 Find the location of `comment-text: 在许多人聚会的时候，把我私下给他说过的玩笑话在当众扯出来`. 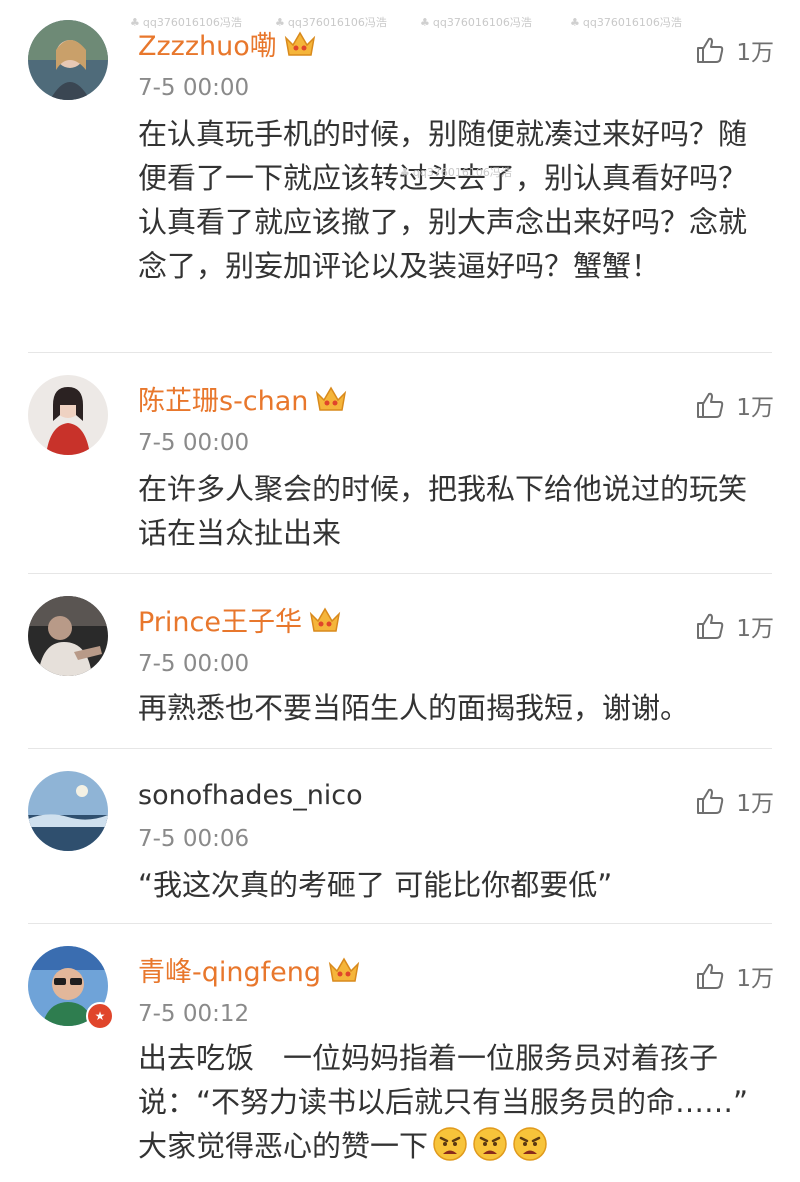

comment-text: 在许多人聚会的时候，把我私下给他说过的玩笑话在当众扯出来 is located at coordinates (443, 511).